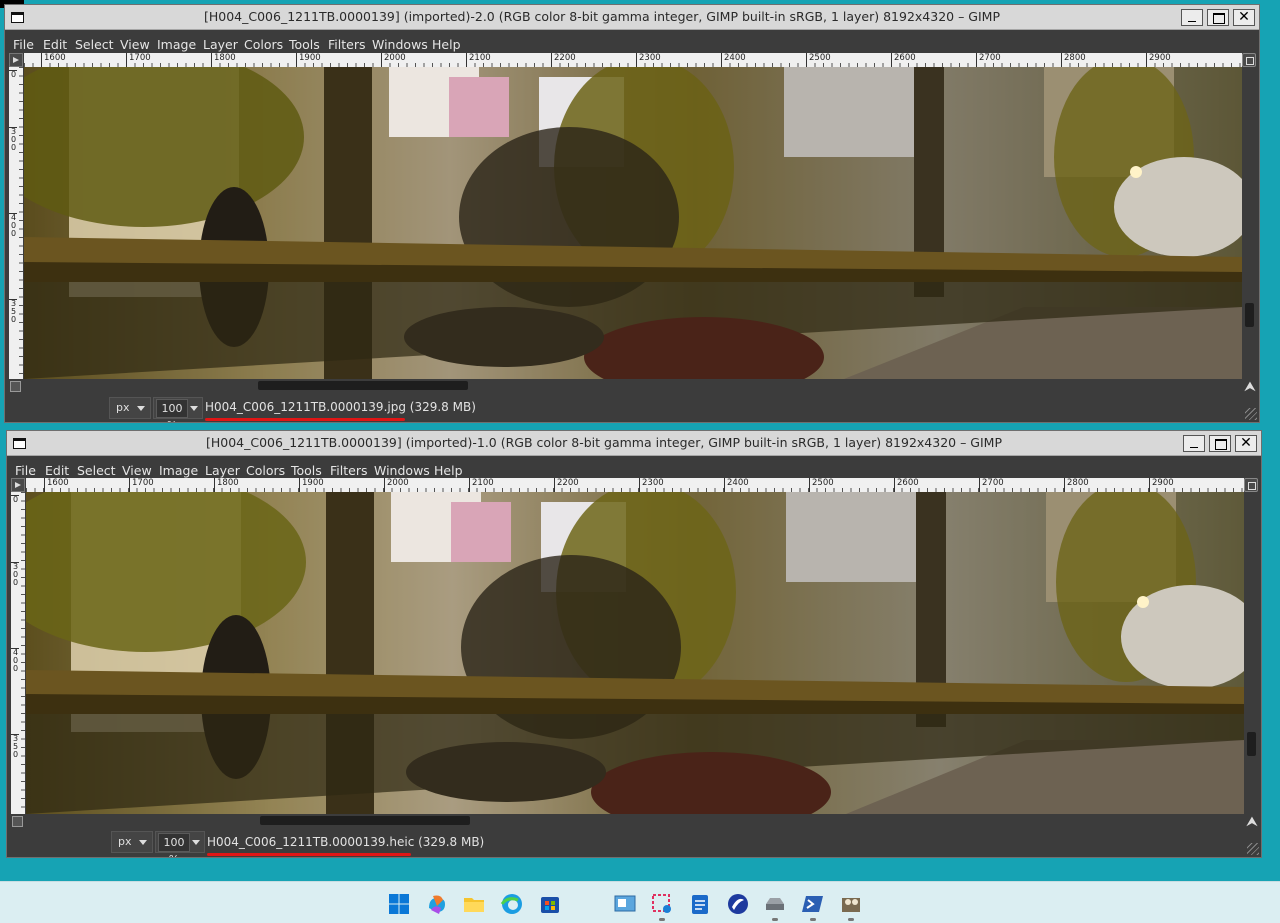 The image size is (1280, 923). What do you see at coordinates (512, 904) in the screenshot?
I see `edge-icon` at bounding box center [512, 904].